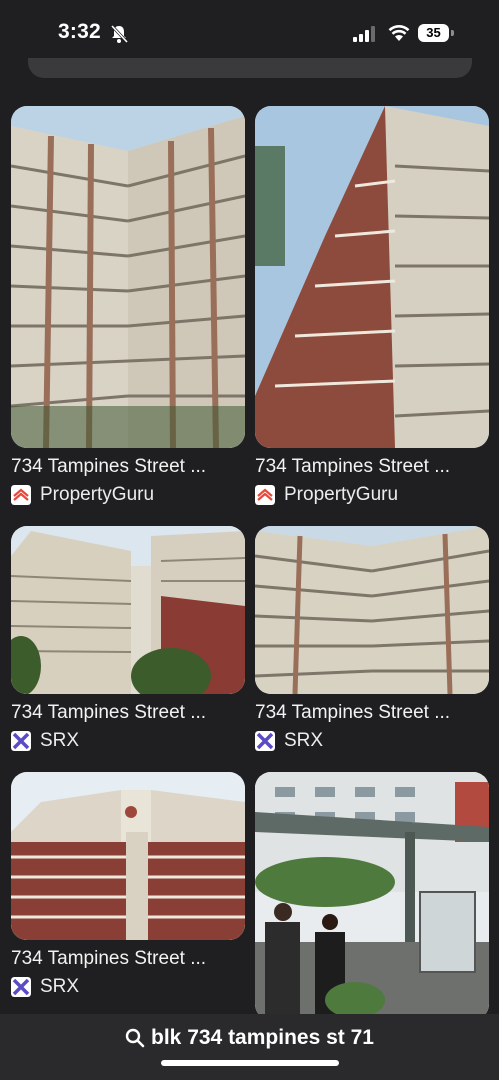  I want to click on search-icon, so click(135, 1038).